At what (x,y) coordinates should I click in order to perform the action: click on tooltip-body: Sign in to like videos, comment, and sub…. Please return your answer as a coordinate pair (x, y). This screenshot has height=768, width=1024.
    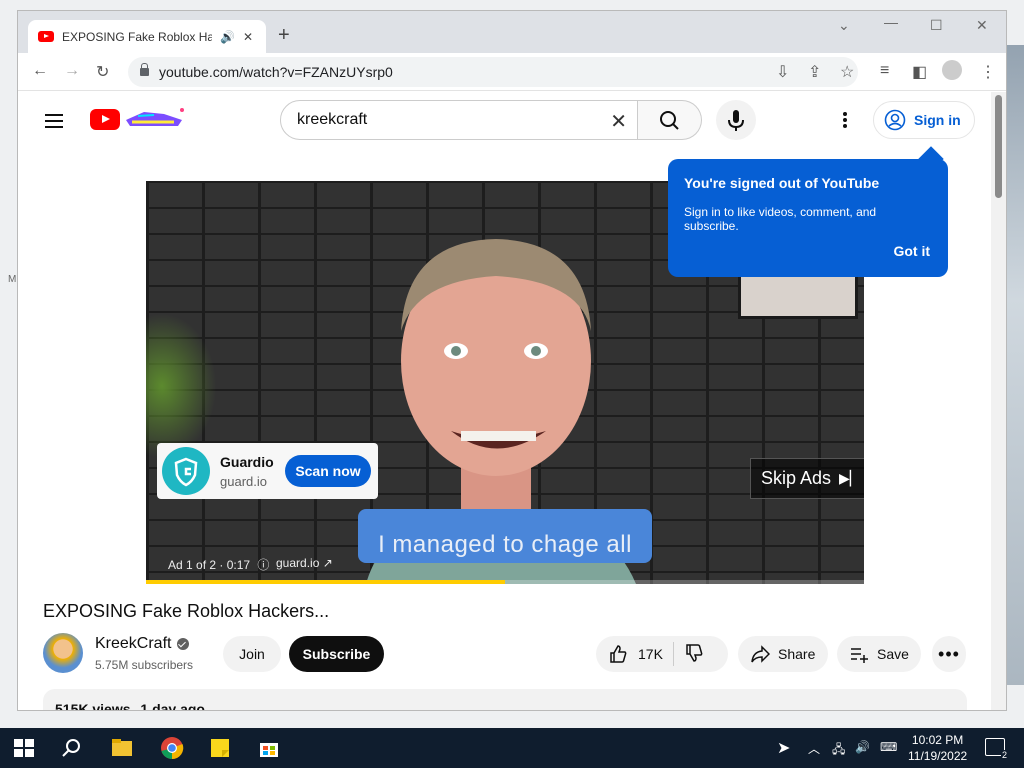
    Looking at the image, I should click on (780, 219).